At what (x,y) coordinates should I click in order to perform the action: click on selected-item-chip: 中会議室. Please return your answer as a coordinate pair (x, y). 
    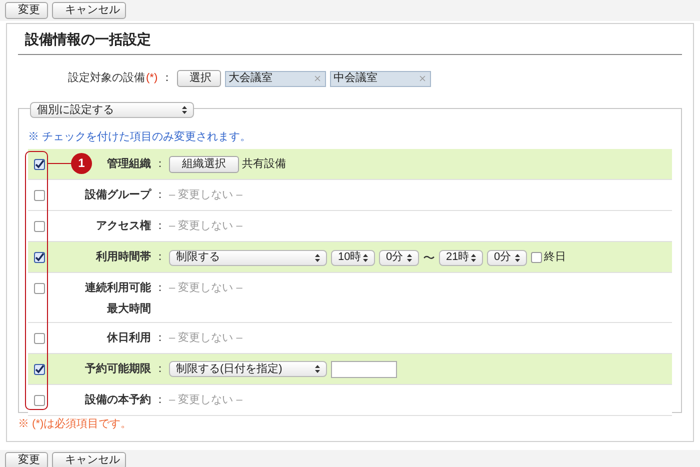
    Looking at the image, I should click on (380, 78).